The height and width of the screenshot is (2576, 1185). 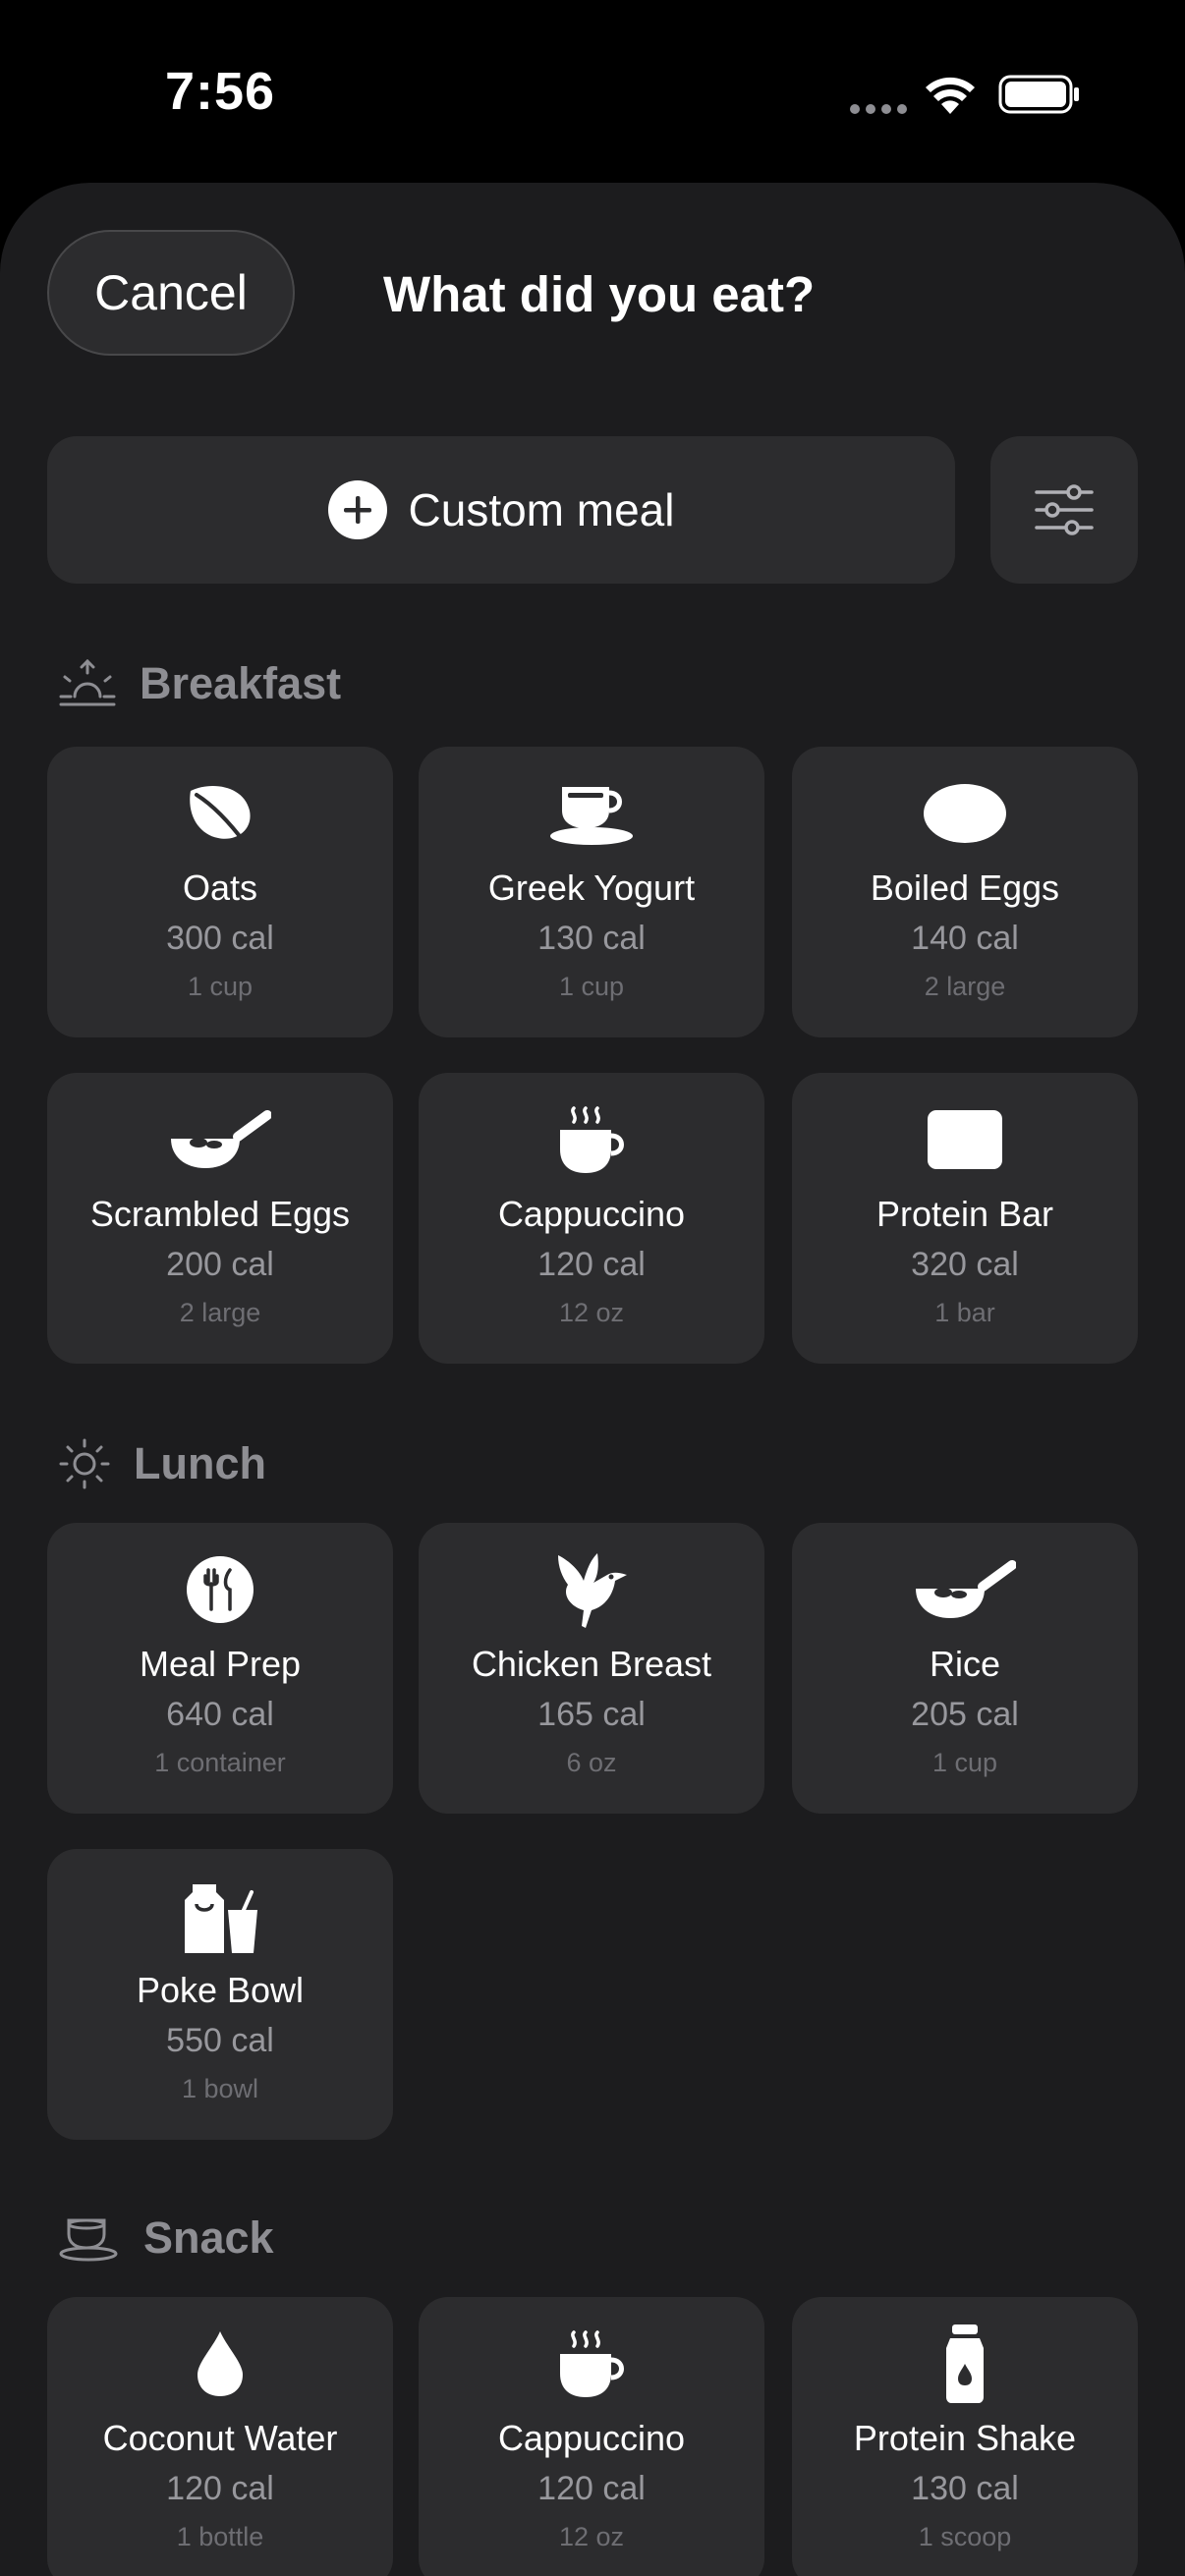 I want to click on food-name: Poke Bowl, so click(x=221, y=1990).